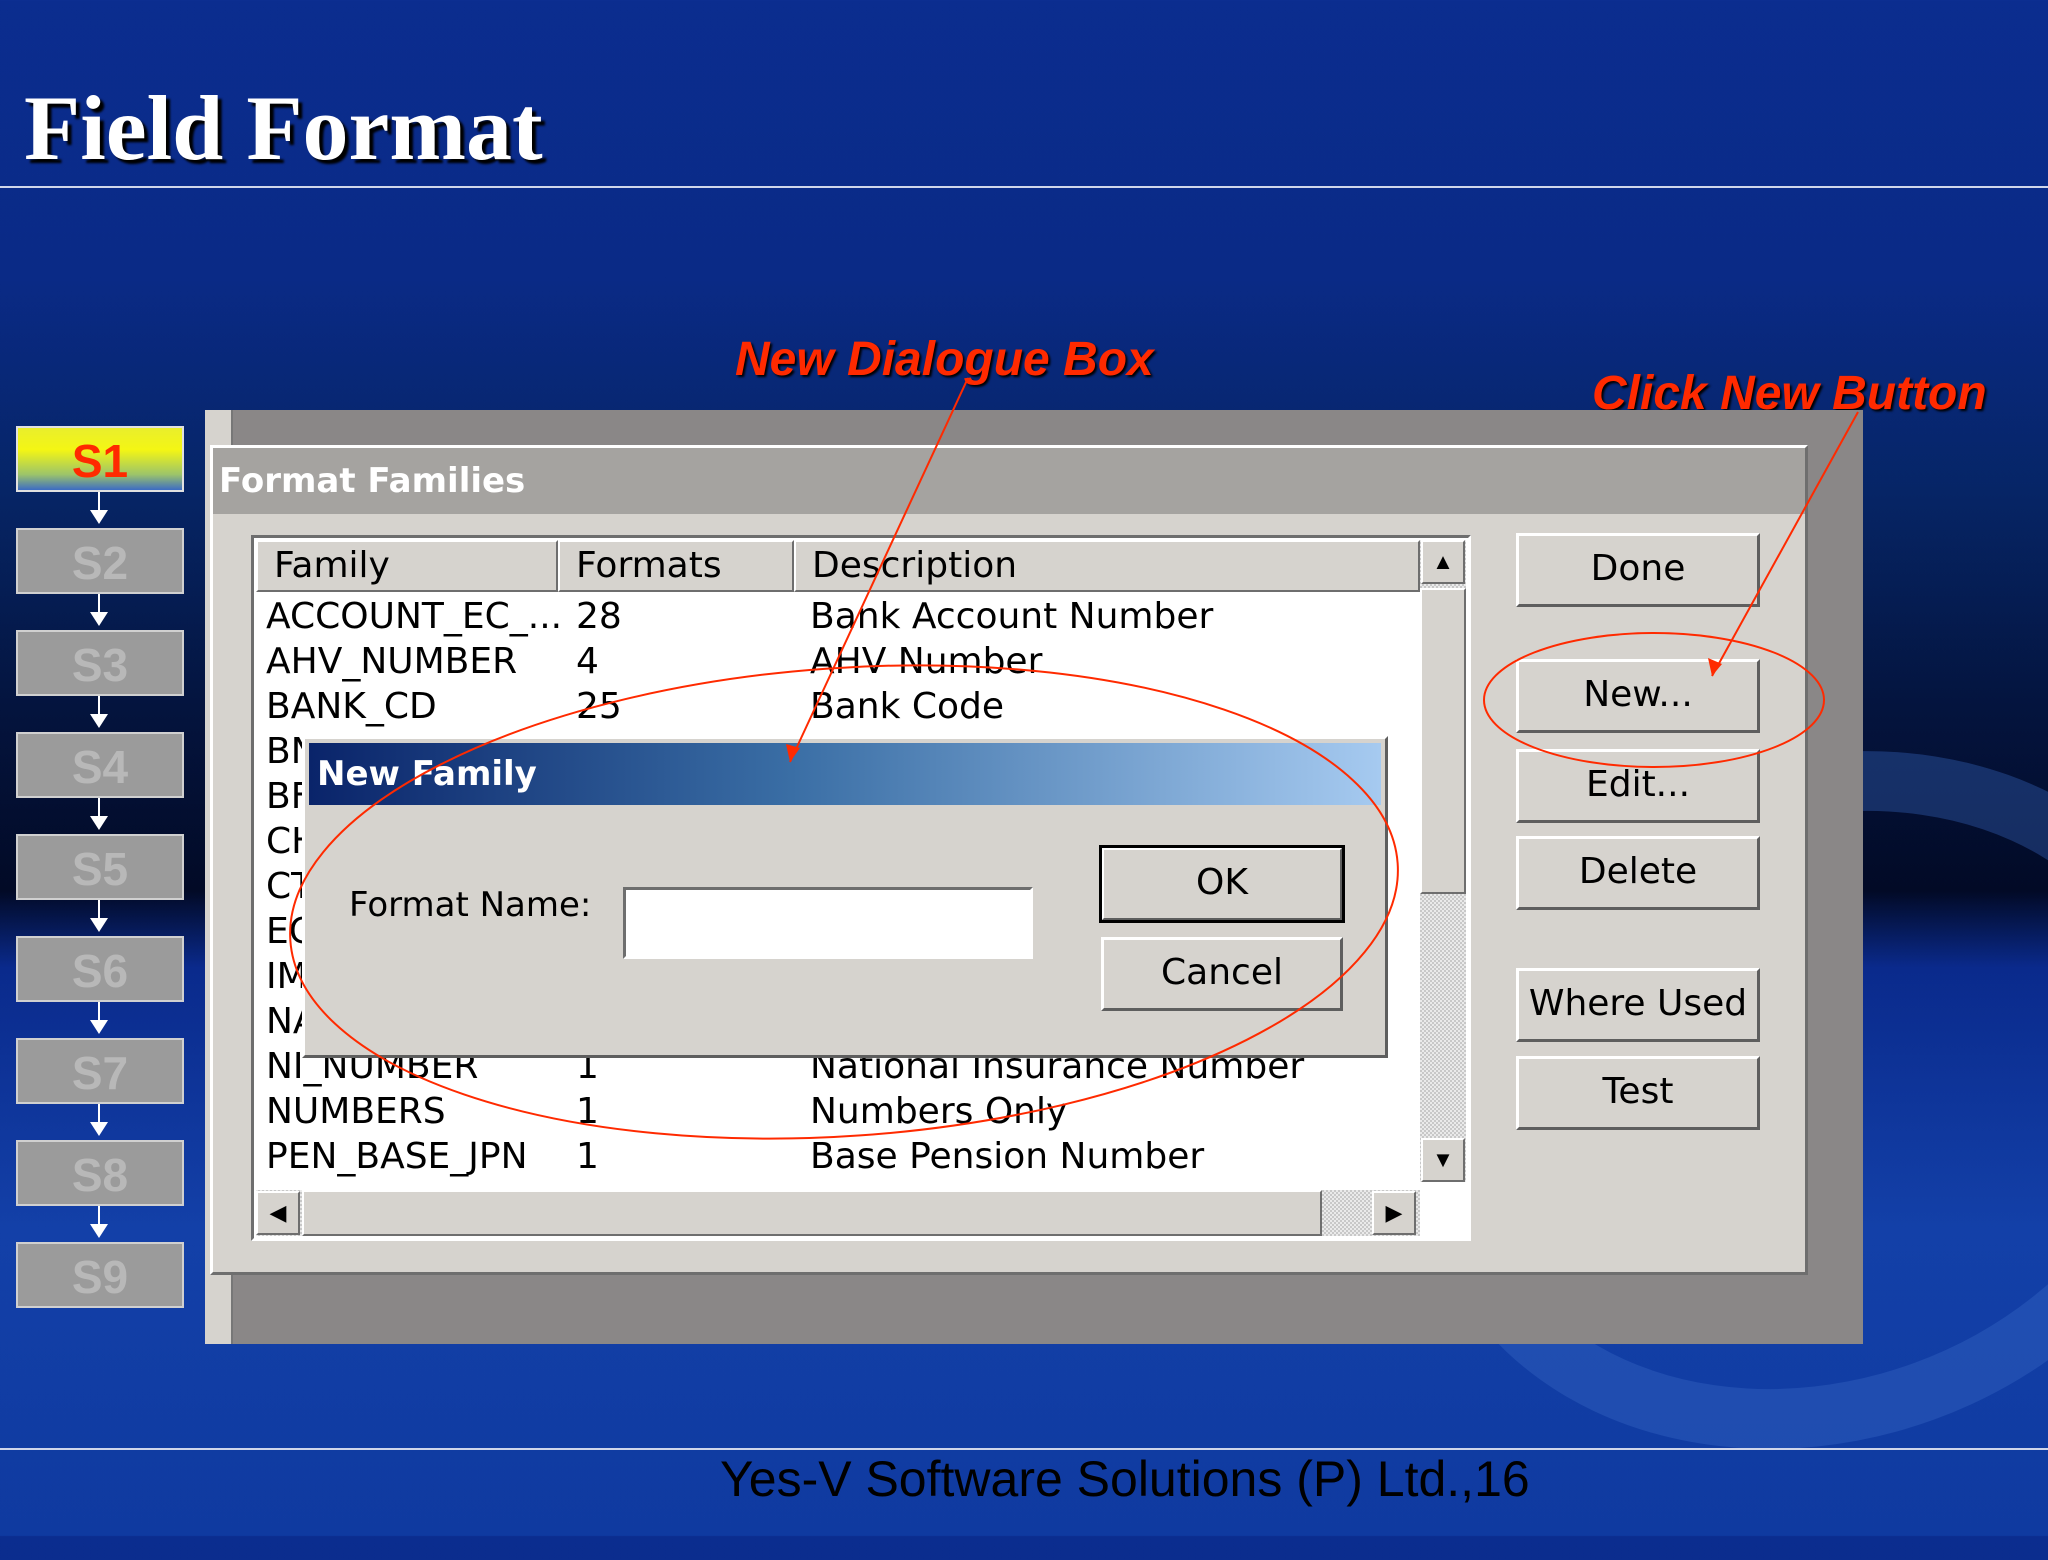  I want to click on vertical-scroll-thumb, so click(1443, 741).